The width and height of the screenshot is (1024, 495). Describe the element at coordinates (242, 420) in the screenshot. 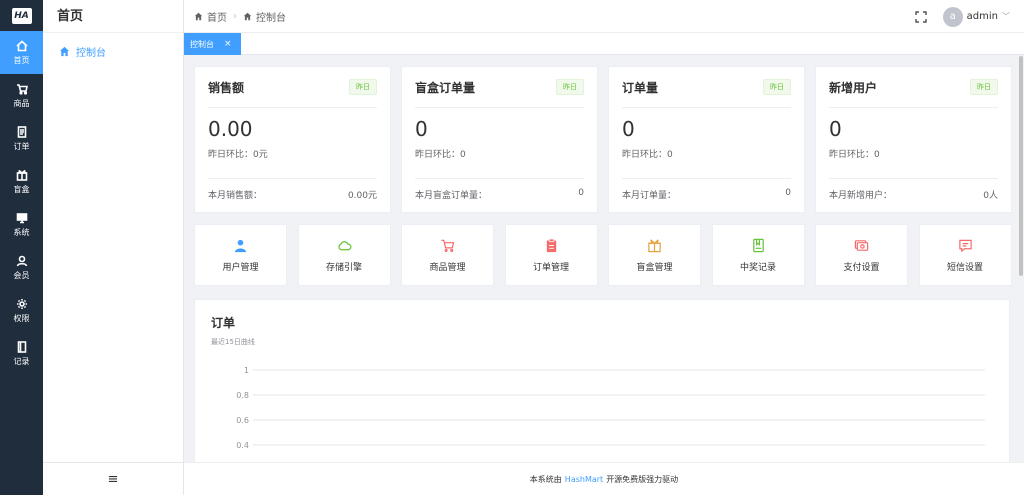

I see `y-tick-label: 0.6` at that location.